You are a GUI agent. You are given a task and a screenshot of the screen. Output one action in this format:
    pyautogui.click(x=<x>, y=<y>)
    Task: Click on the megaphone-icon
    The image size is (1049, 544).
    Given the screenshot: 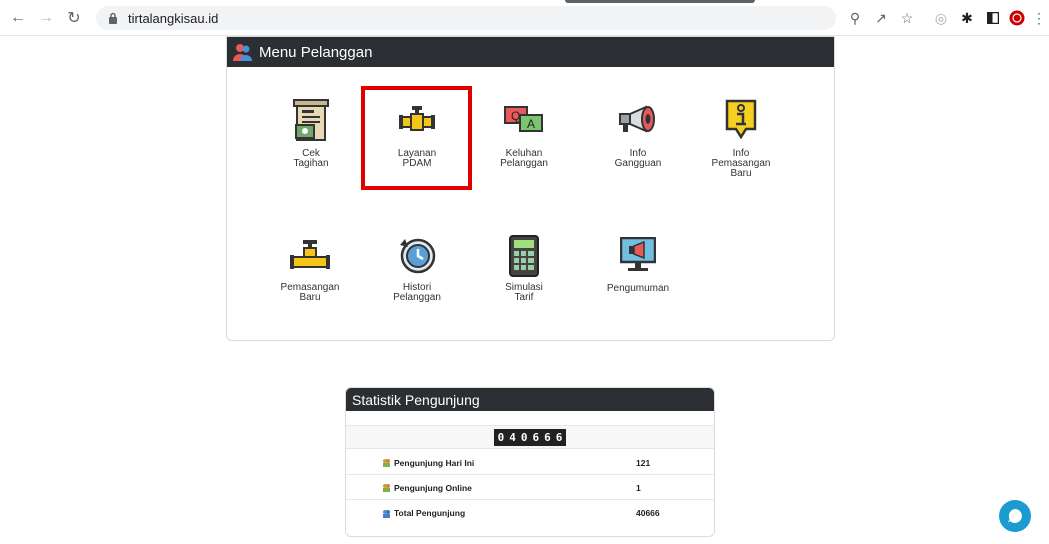 What is the action you would take?
    pyautogui.click(x=637, y=119)
    